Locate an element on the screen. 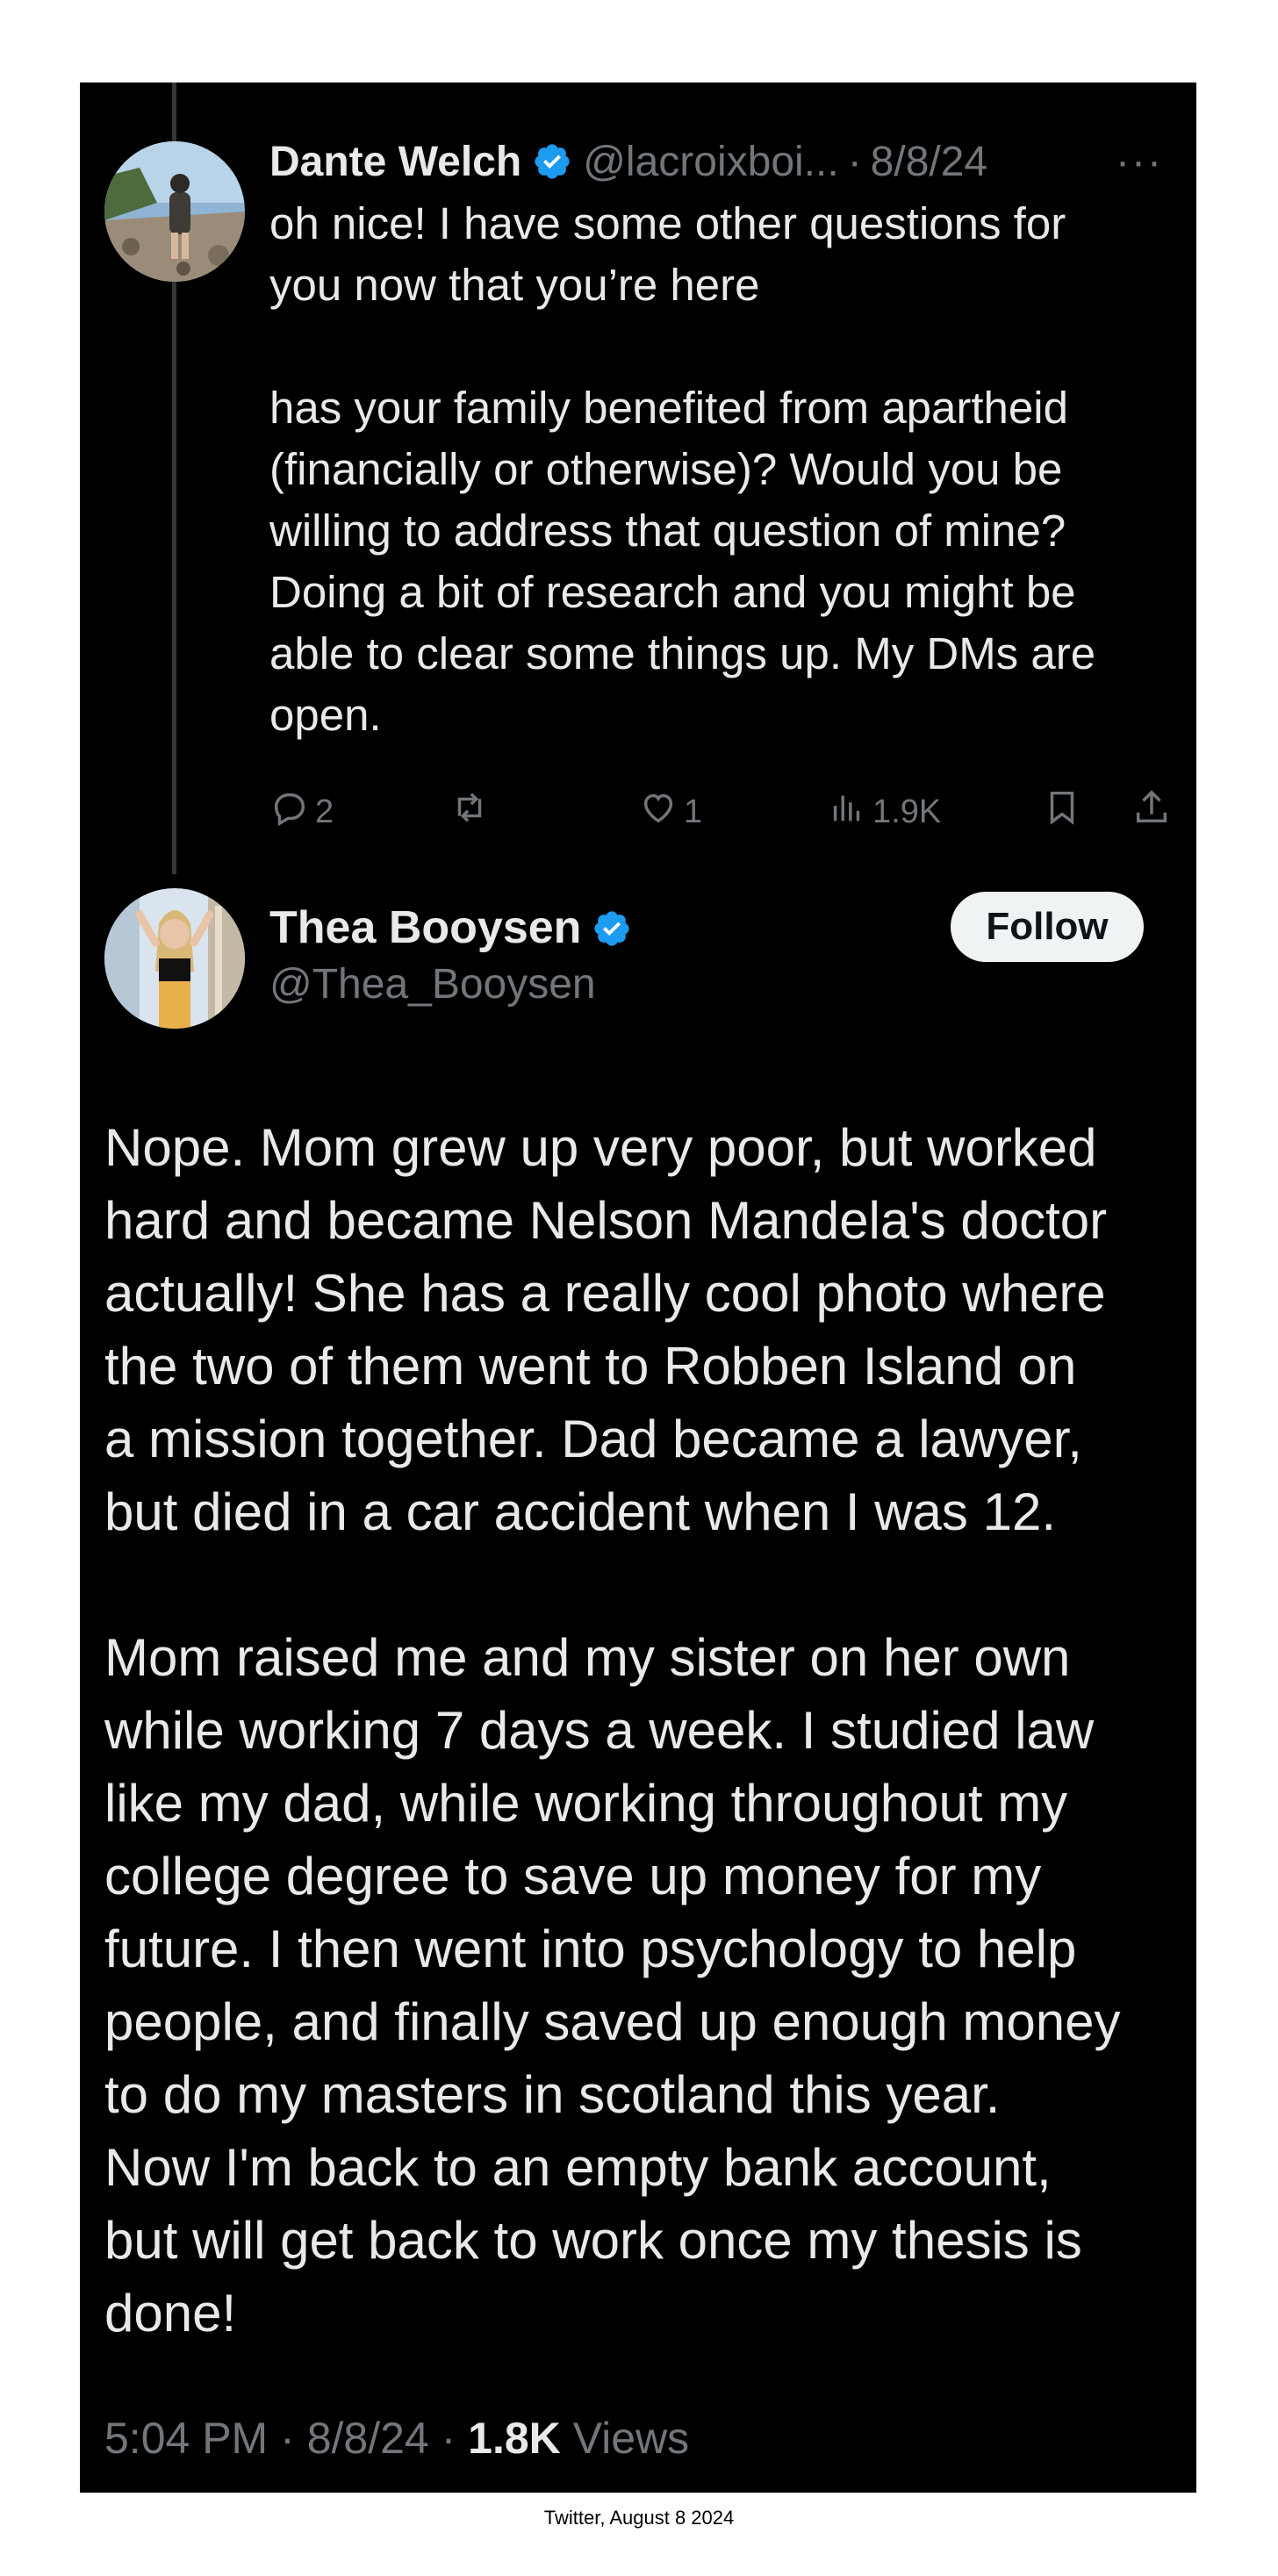  tweet-time: 5:04 PM is located at coordinates (186, 2438).